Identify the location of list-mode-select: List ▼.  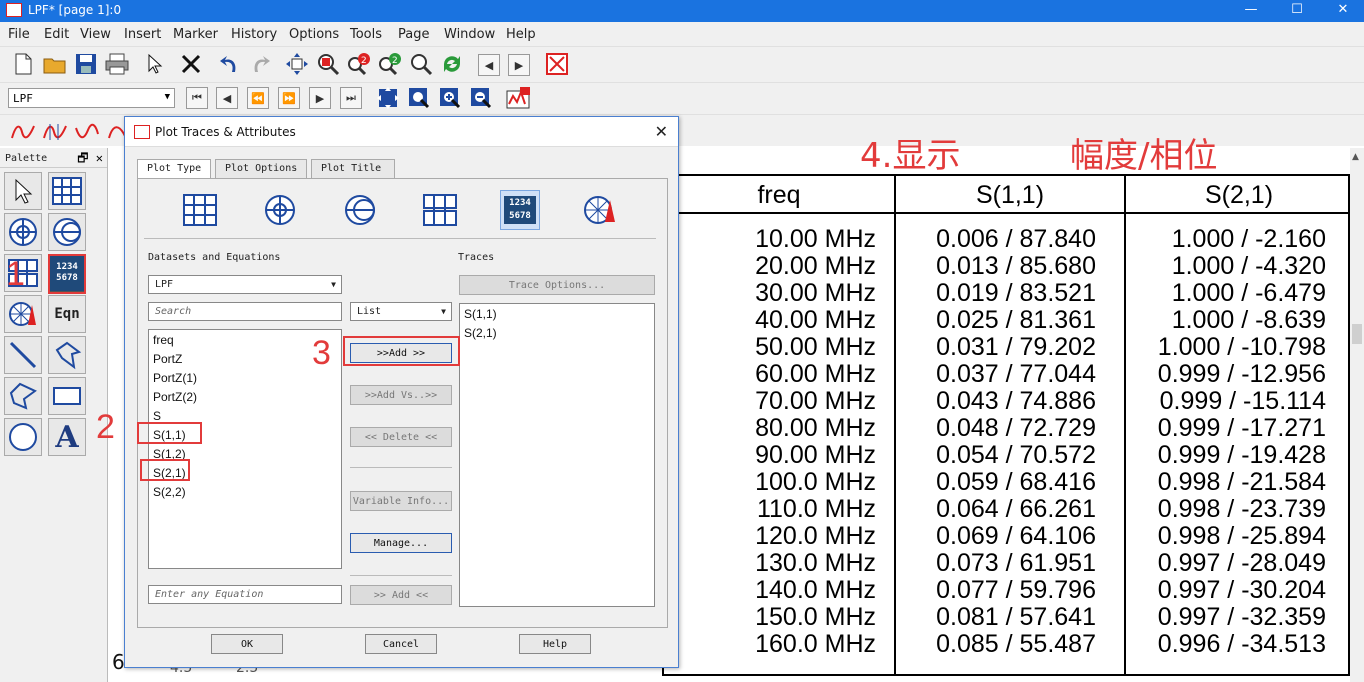
(401, 311).